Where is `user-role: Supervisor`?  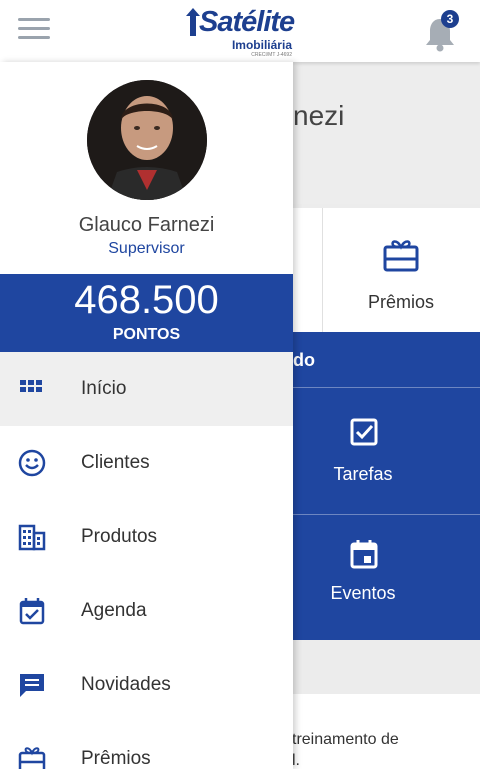 user-role: Supervisor is located at coordinates (146, 248).